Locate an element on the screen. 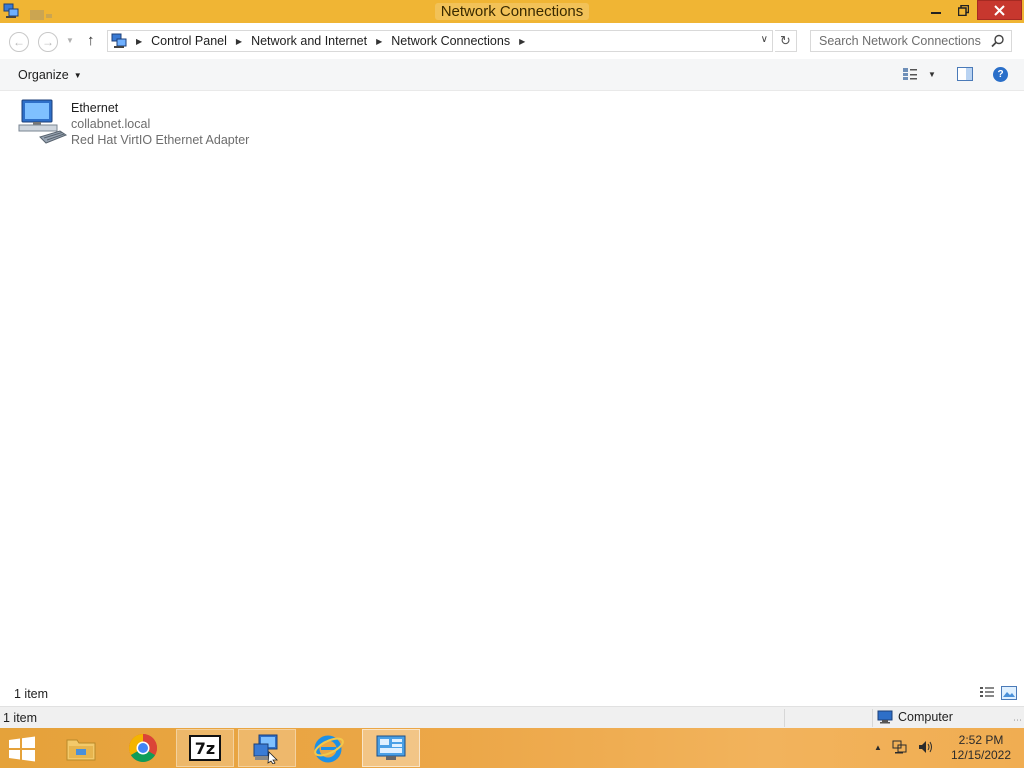 Image resolution: width=1024 pixels, height=768 pixels. preview-pane-icon is located at coordinates (965, 74).